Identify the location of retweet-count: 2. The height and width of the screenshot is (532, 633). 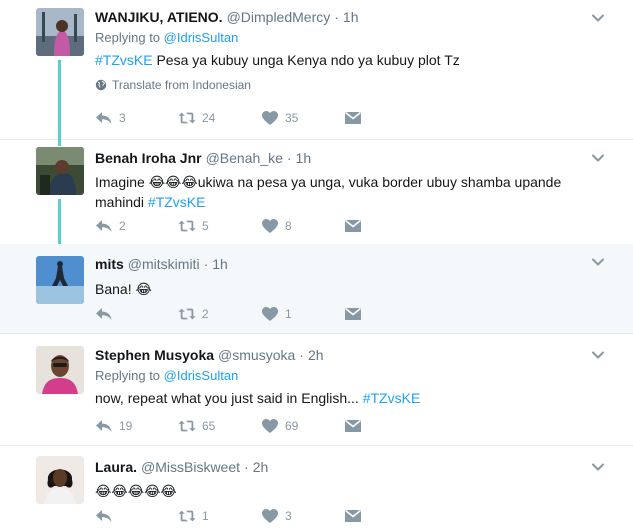
(205, 314).